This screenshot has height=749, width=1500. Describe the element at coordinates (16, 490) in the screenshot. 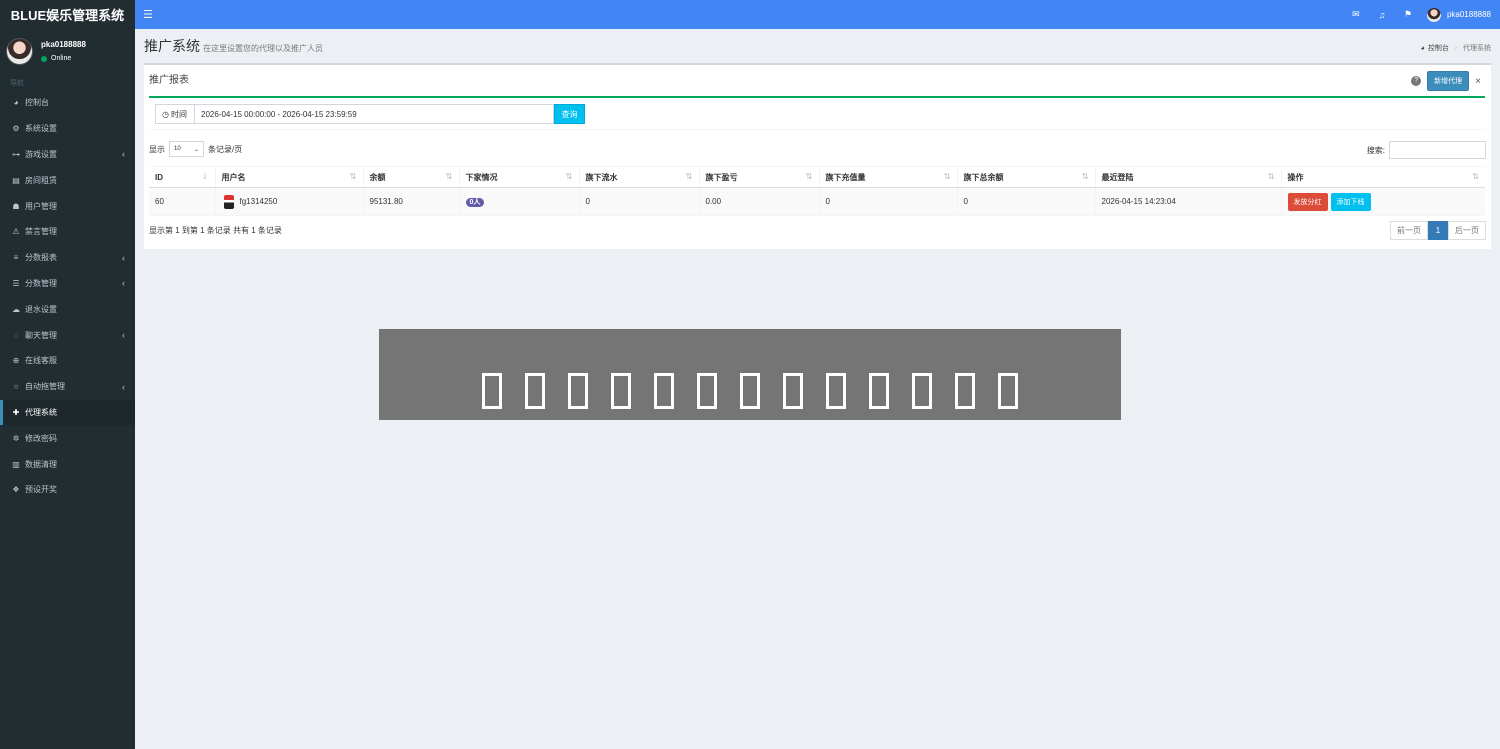

I see `cubes-icon: ❖` at that location.